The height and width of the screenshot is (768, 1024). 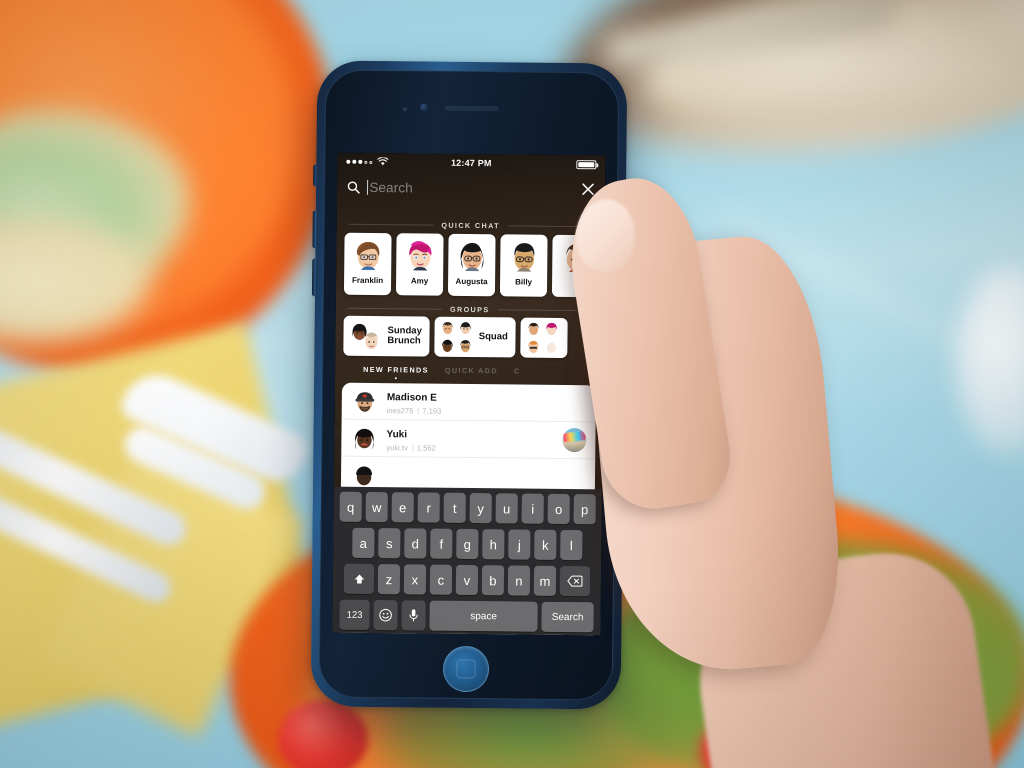 I want to click on group-card-partial, so click(x=544, y=338).